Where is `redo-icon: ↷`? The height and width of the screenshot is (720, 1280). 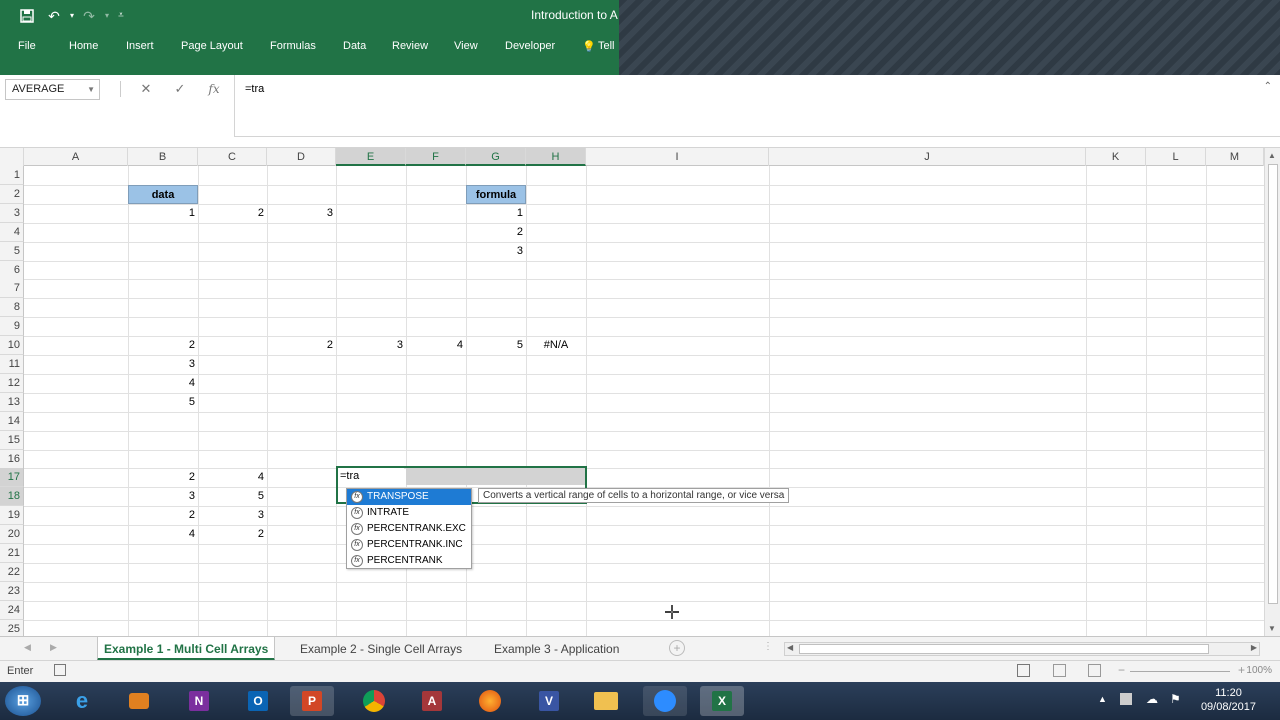 redo-icon: ↷ is located at coordinates (89, 16).